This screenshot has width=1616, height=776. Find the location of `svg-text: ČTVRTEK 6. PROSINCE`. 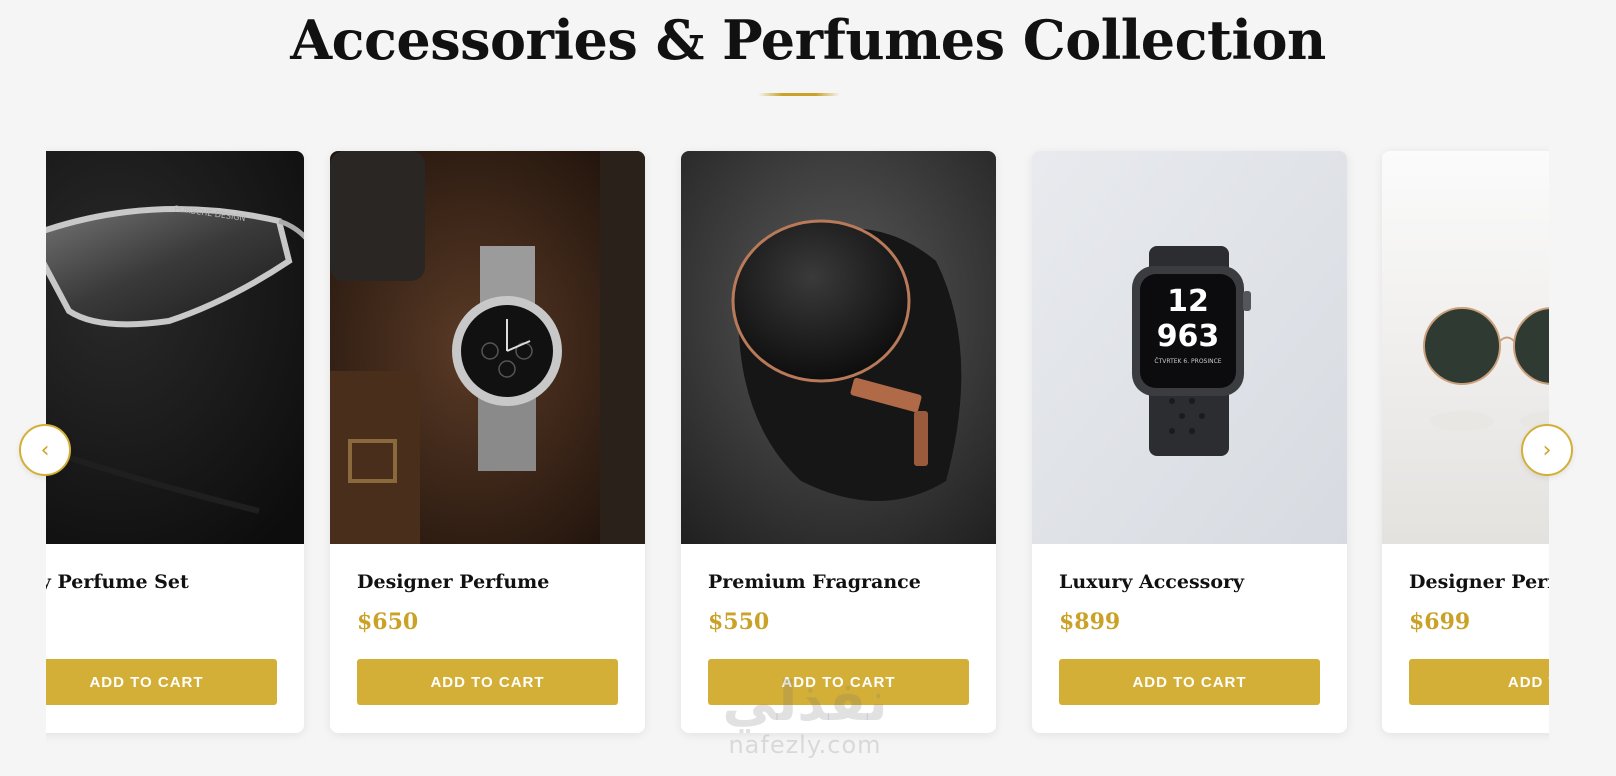

svg-text: ČTVRTEK 6. PROSINCE is located at coordinates (1187, 361).